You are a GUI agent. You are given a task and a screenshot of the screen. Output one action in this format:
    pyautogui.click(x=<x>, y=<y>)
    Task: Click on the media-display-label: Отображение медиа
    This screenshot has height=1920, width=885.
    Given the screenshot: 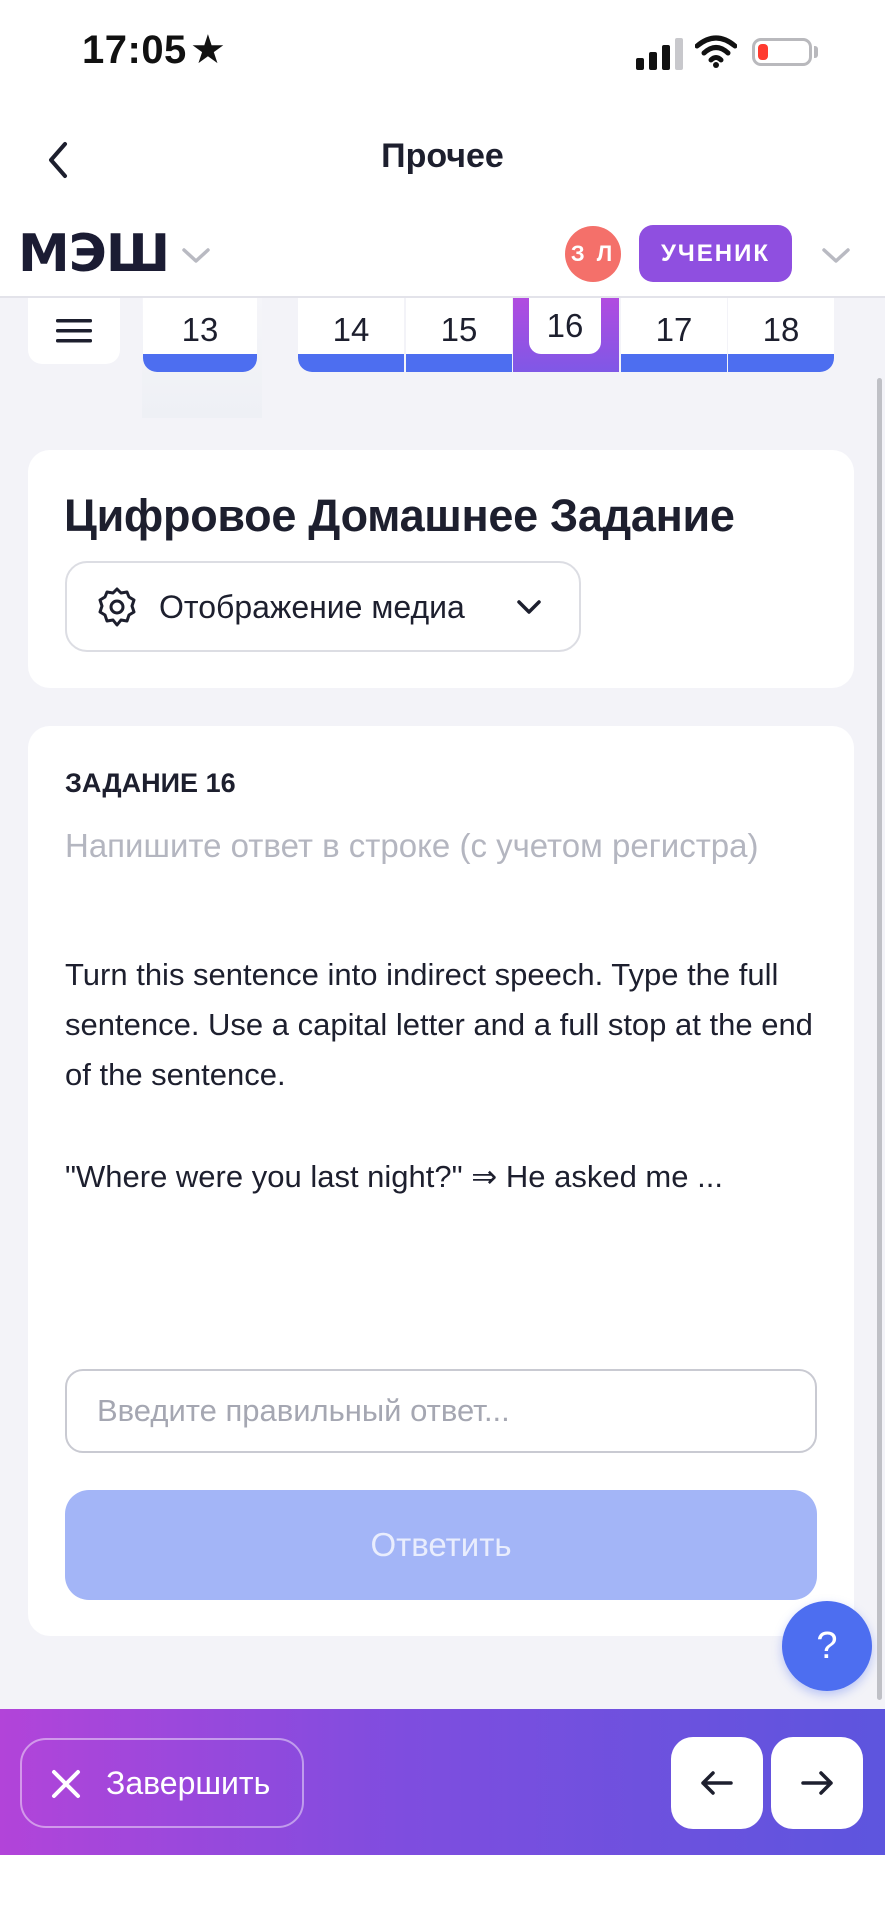 What is the action you would take?
    pyautogui.click(x=312, y=607)
    